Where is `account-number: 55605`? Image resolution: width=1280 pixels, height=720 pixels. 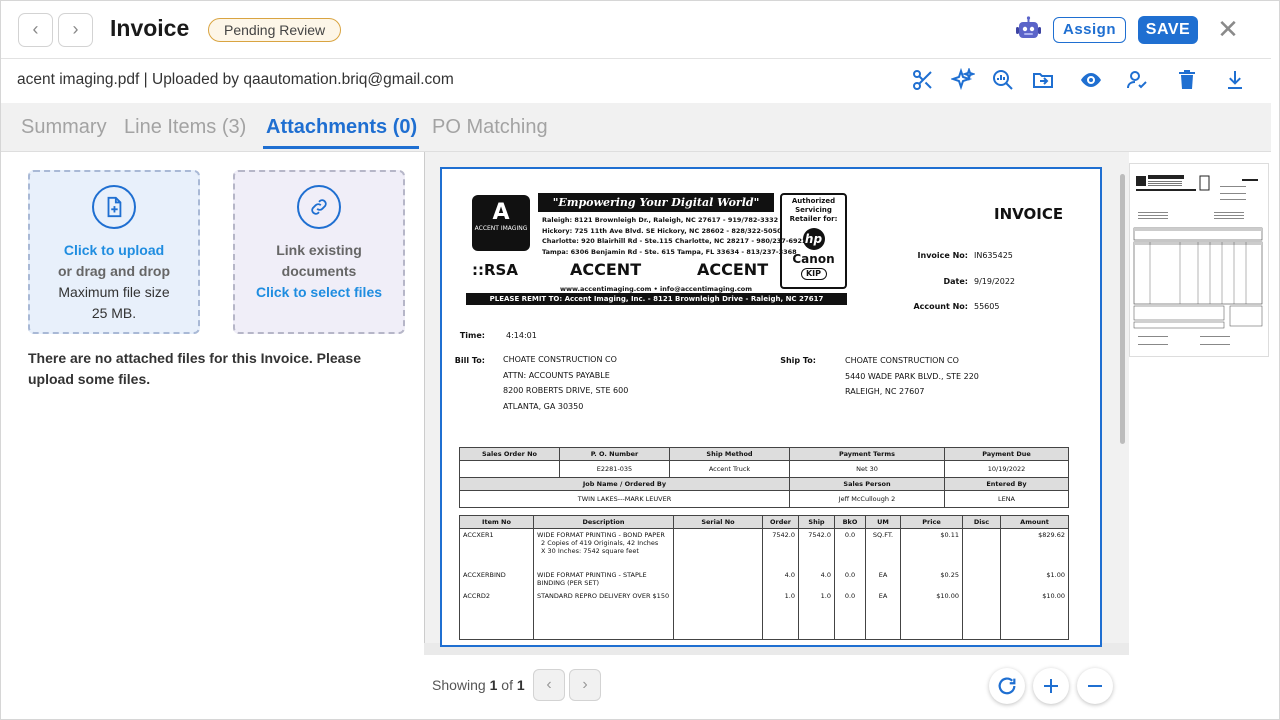 account-number: 55605 is located at coordinates (987, 306).